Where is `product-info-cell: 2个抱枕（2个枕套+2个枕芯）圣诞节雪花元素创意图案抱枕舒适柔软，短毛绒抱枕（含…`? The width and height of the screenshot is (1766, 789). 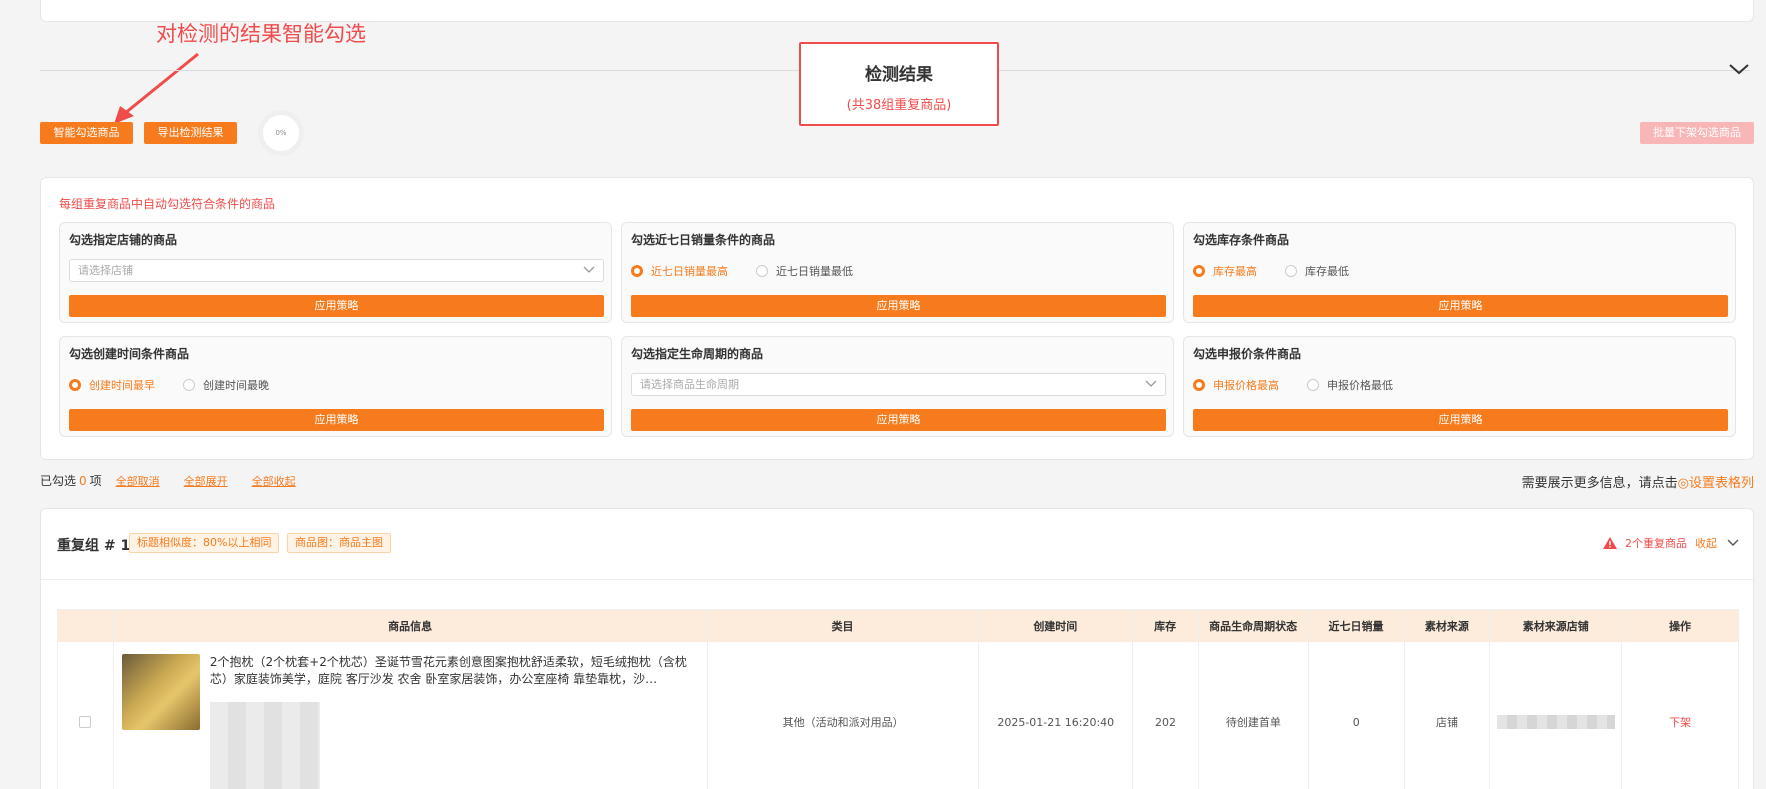 product-info-cell: 2个抱枕（2个枕套+2个枕芯）圣诞节雪花元素创意图案抱枕舒适柔软，短毛绒抱枕（含… is located at coordinates (411, 715).